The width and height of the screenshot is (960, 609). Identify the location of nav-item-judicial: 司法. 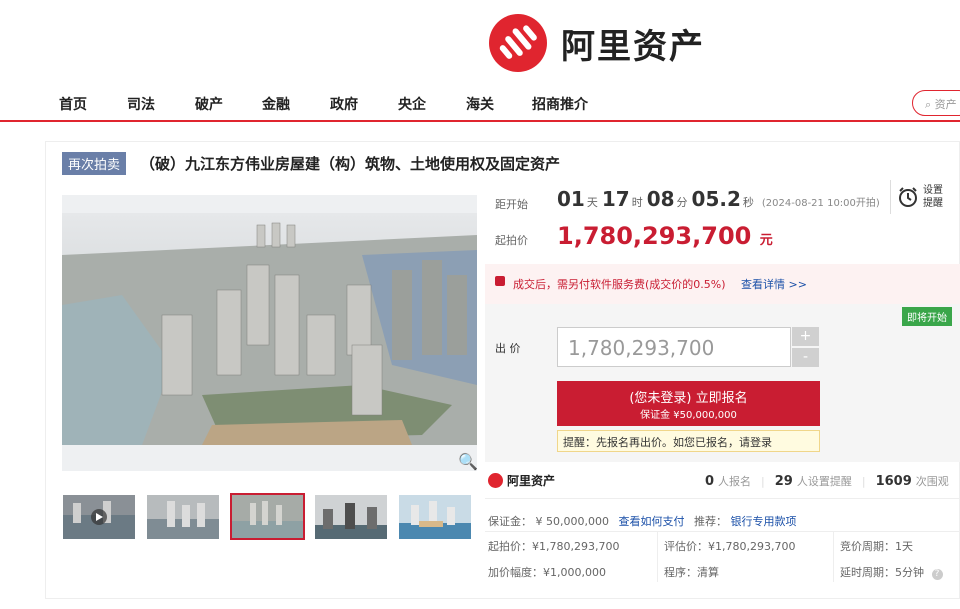
(141, 104).